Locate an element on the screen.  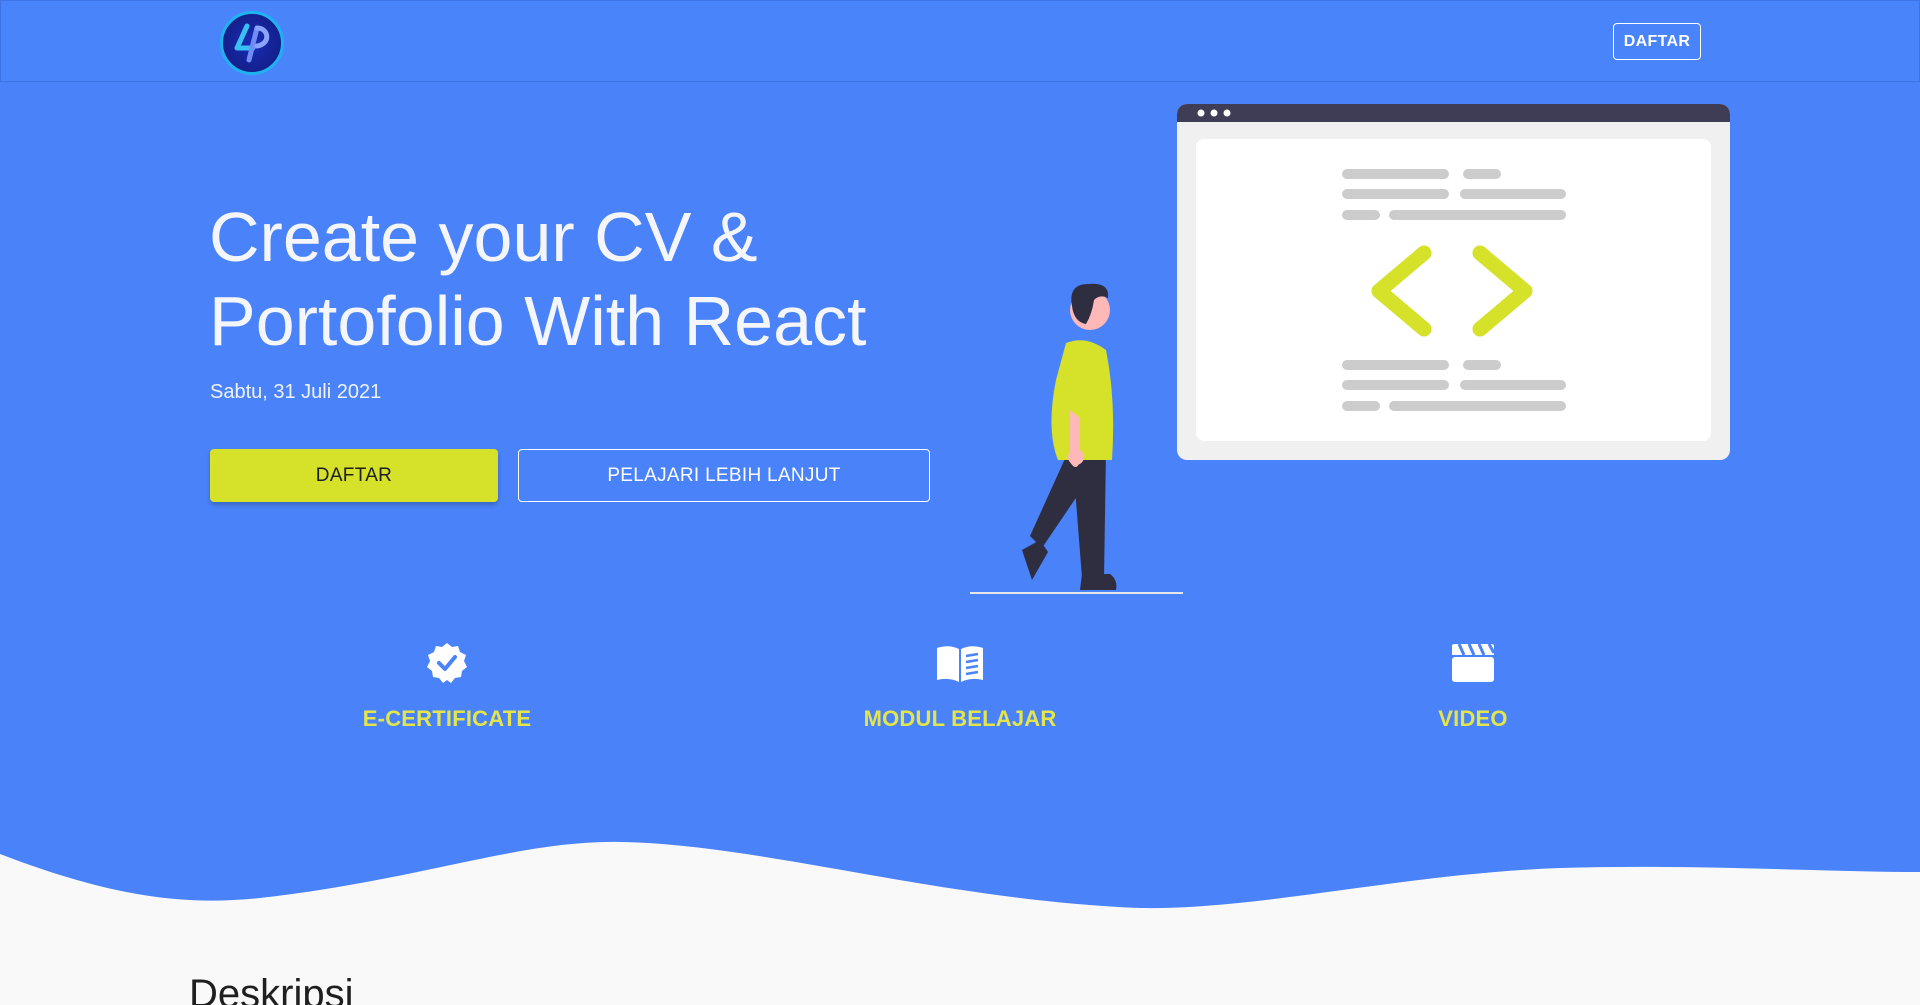
description-heading: Deskripsi is located at coordinates (271, 988).